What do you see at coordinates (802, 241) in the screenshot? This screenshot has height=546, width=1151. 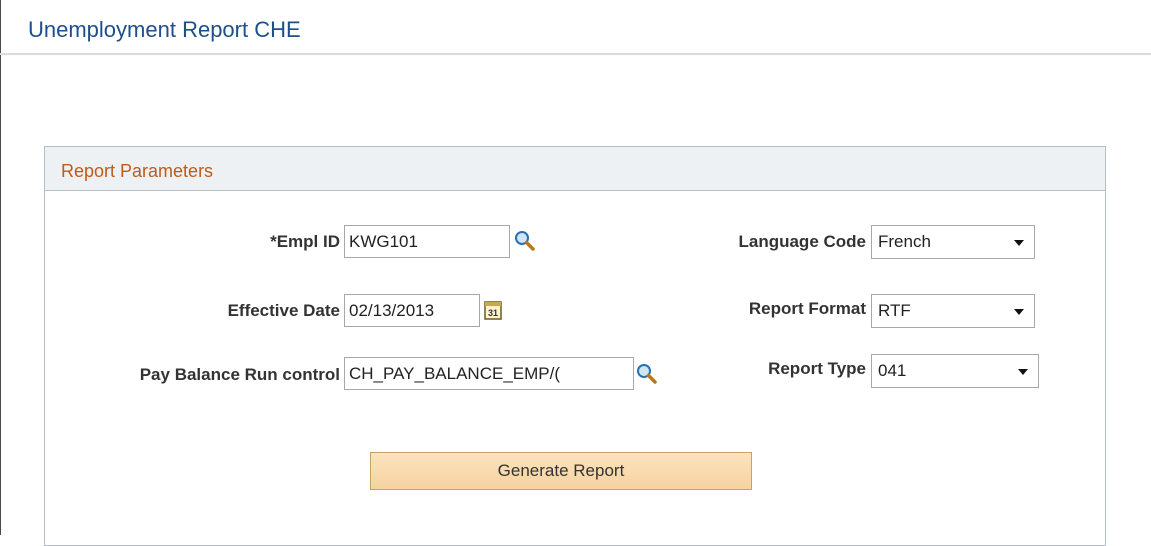 I see `language-code-label: Language Code` at bounding box center [802, 241].